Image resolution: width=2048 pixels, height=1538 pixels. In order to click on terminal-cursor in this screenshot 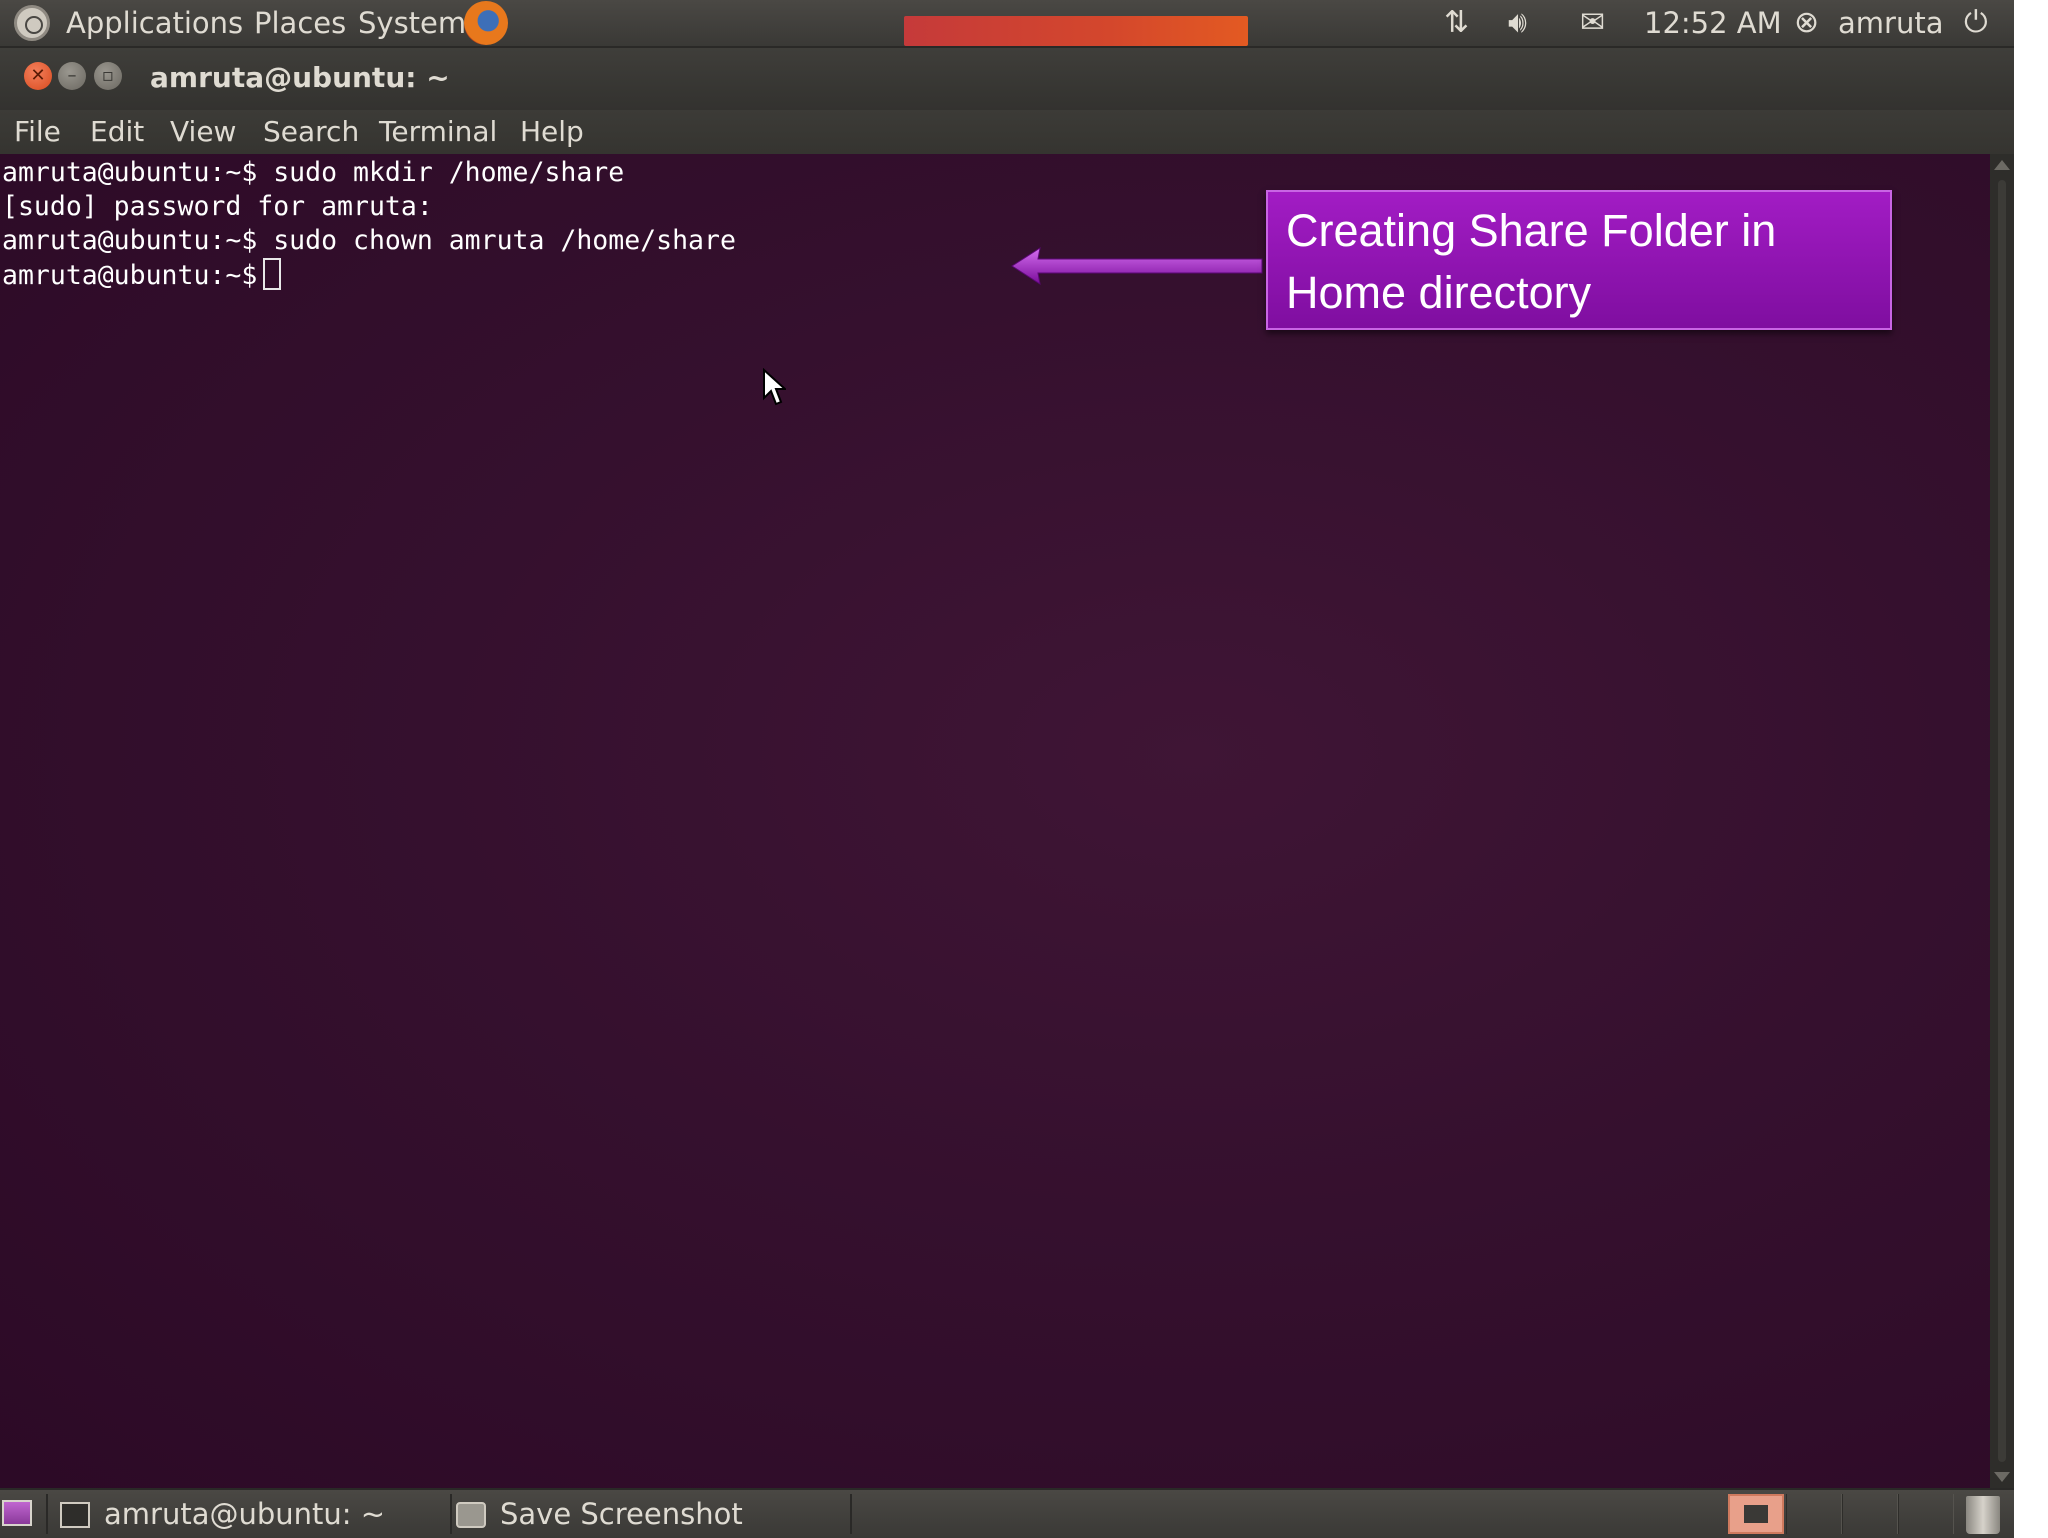, I will do `click(272, 274)`.